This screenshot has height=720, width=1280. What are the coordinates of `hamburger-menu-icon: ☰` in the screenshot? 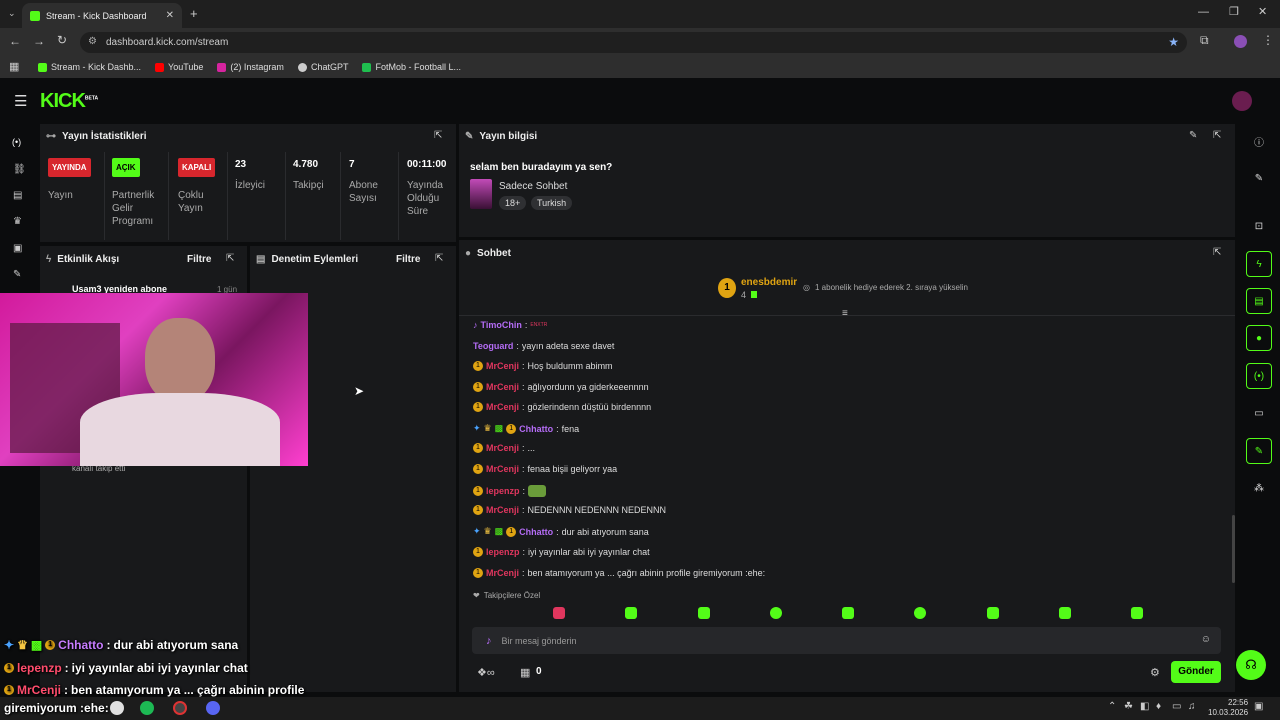 It's located at (20, 101).